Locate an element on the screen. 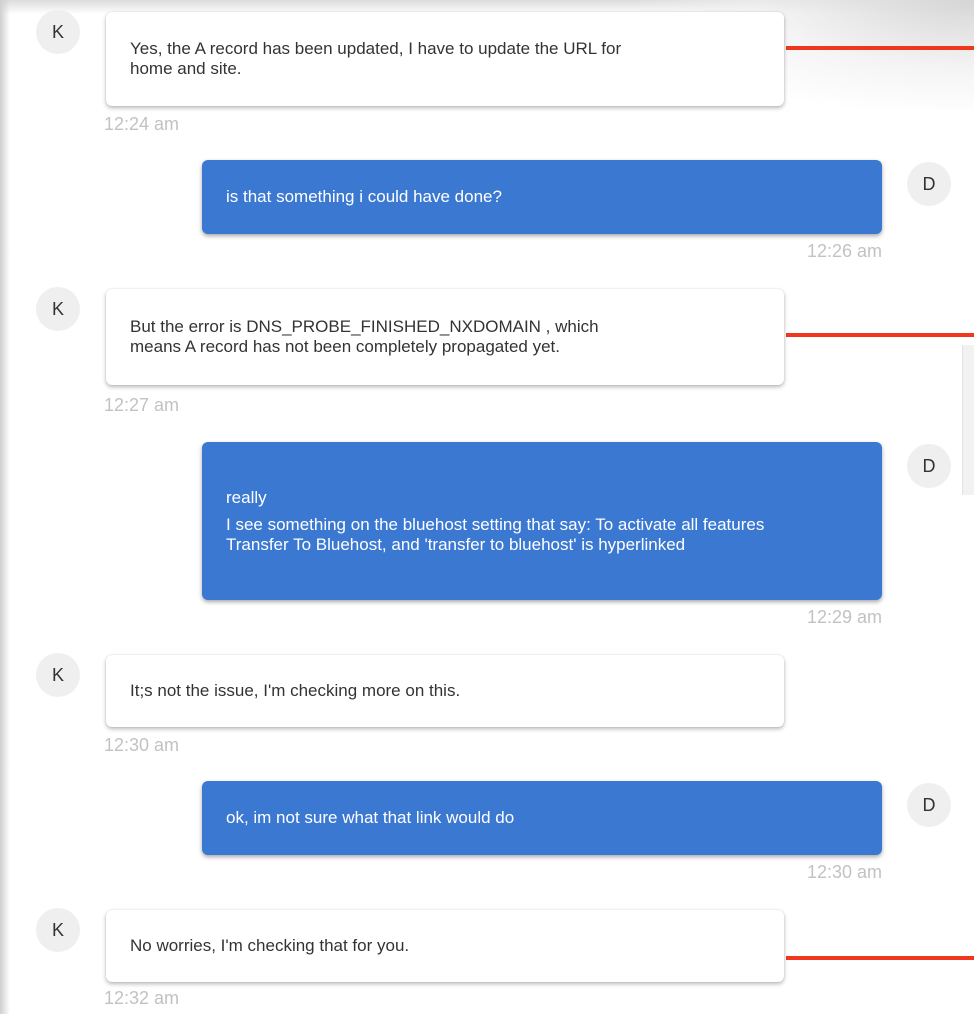 The width and height of the screenshot is (974, 1014). message-text: really is located at coordinates (246, 497).